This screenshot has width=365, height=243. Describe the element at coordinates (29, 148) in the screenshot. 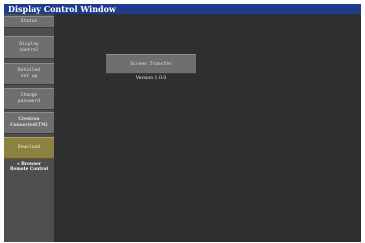

I see `nav-download-button: Download` at that location.